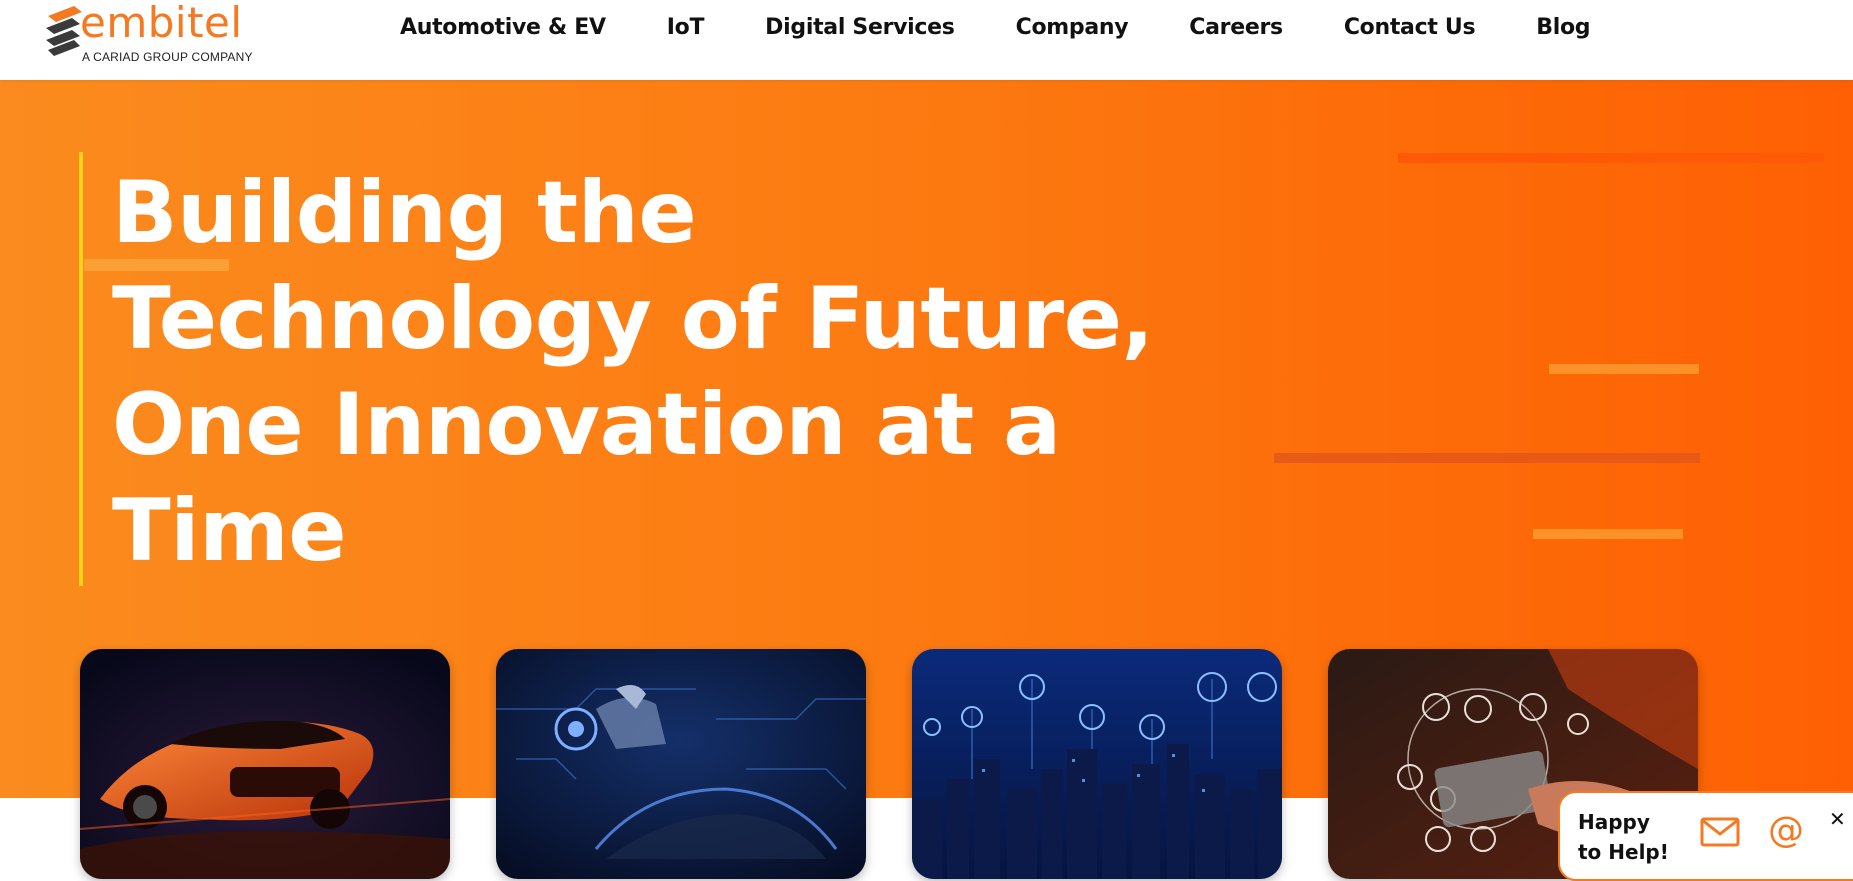 This screenshot has width=1853, height=881. I want to click on card-digital-mobility, so click(681, 764).